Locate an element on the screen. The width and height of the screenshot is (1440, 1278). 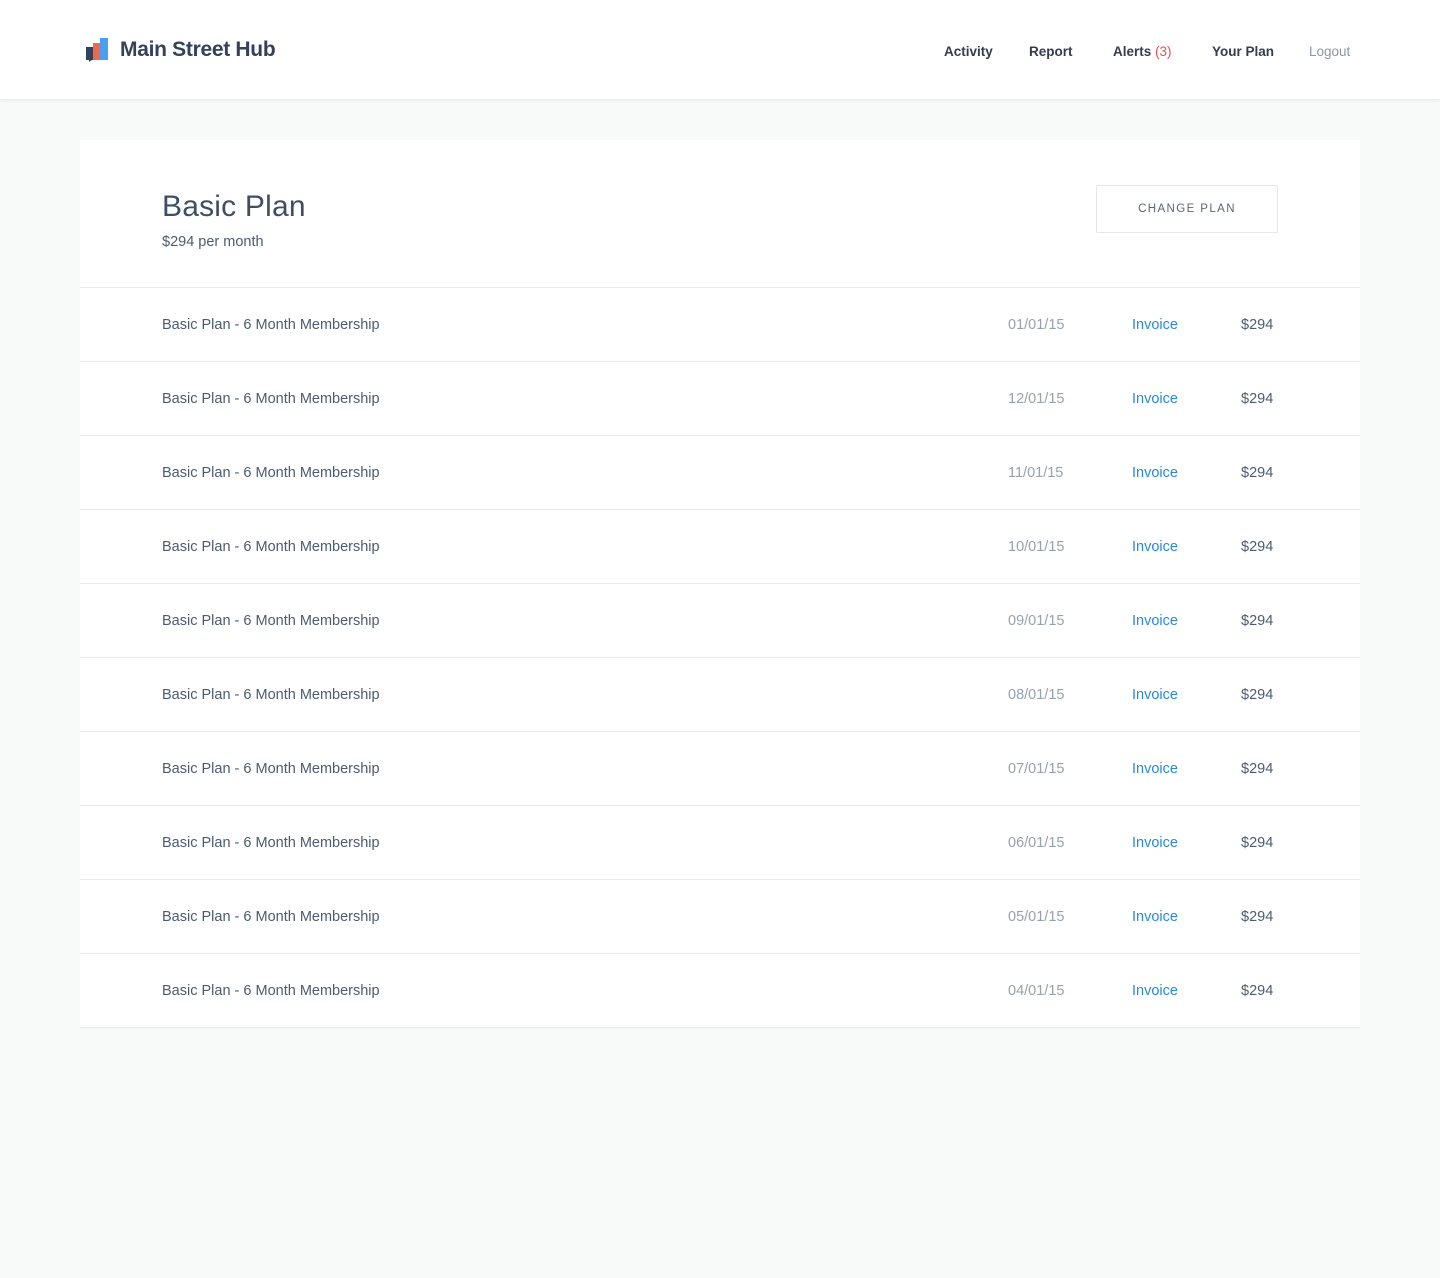
plan-summary: Basic Plan $294 per month CHANGE PLAN is located at coordinates (720, 214).